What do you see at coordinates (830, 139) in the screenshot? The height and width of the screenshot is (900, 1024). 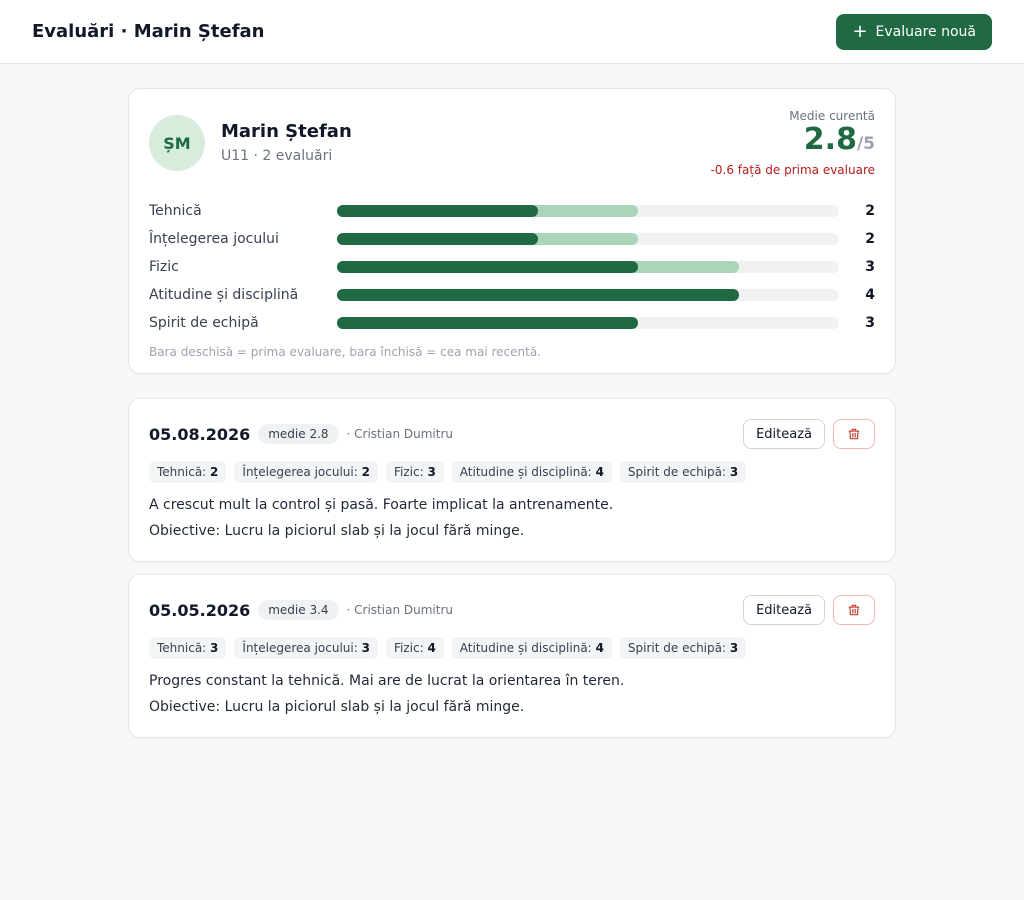 I see `average-value: 2.8` at bounding box center [830, 139].